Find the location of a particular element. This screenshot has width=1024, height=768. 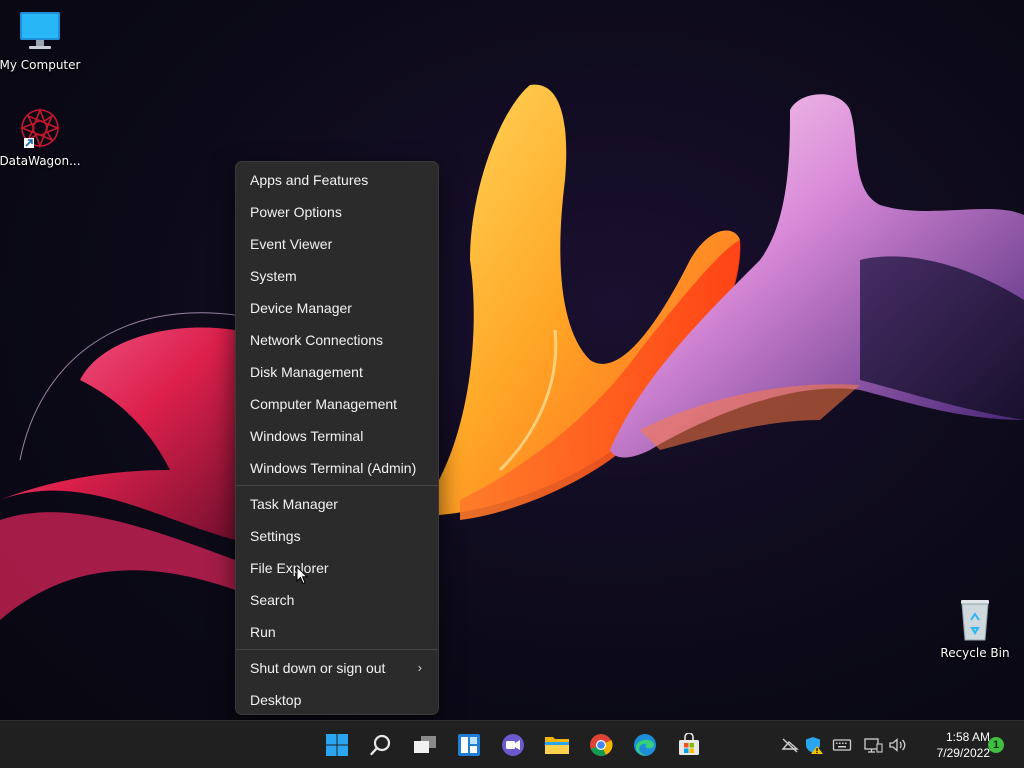

display-icon is located at coordinates (873, 745).